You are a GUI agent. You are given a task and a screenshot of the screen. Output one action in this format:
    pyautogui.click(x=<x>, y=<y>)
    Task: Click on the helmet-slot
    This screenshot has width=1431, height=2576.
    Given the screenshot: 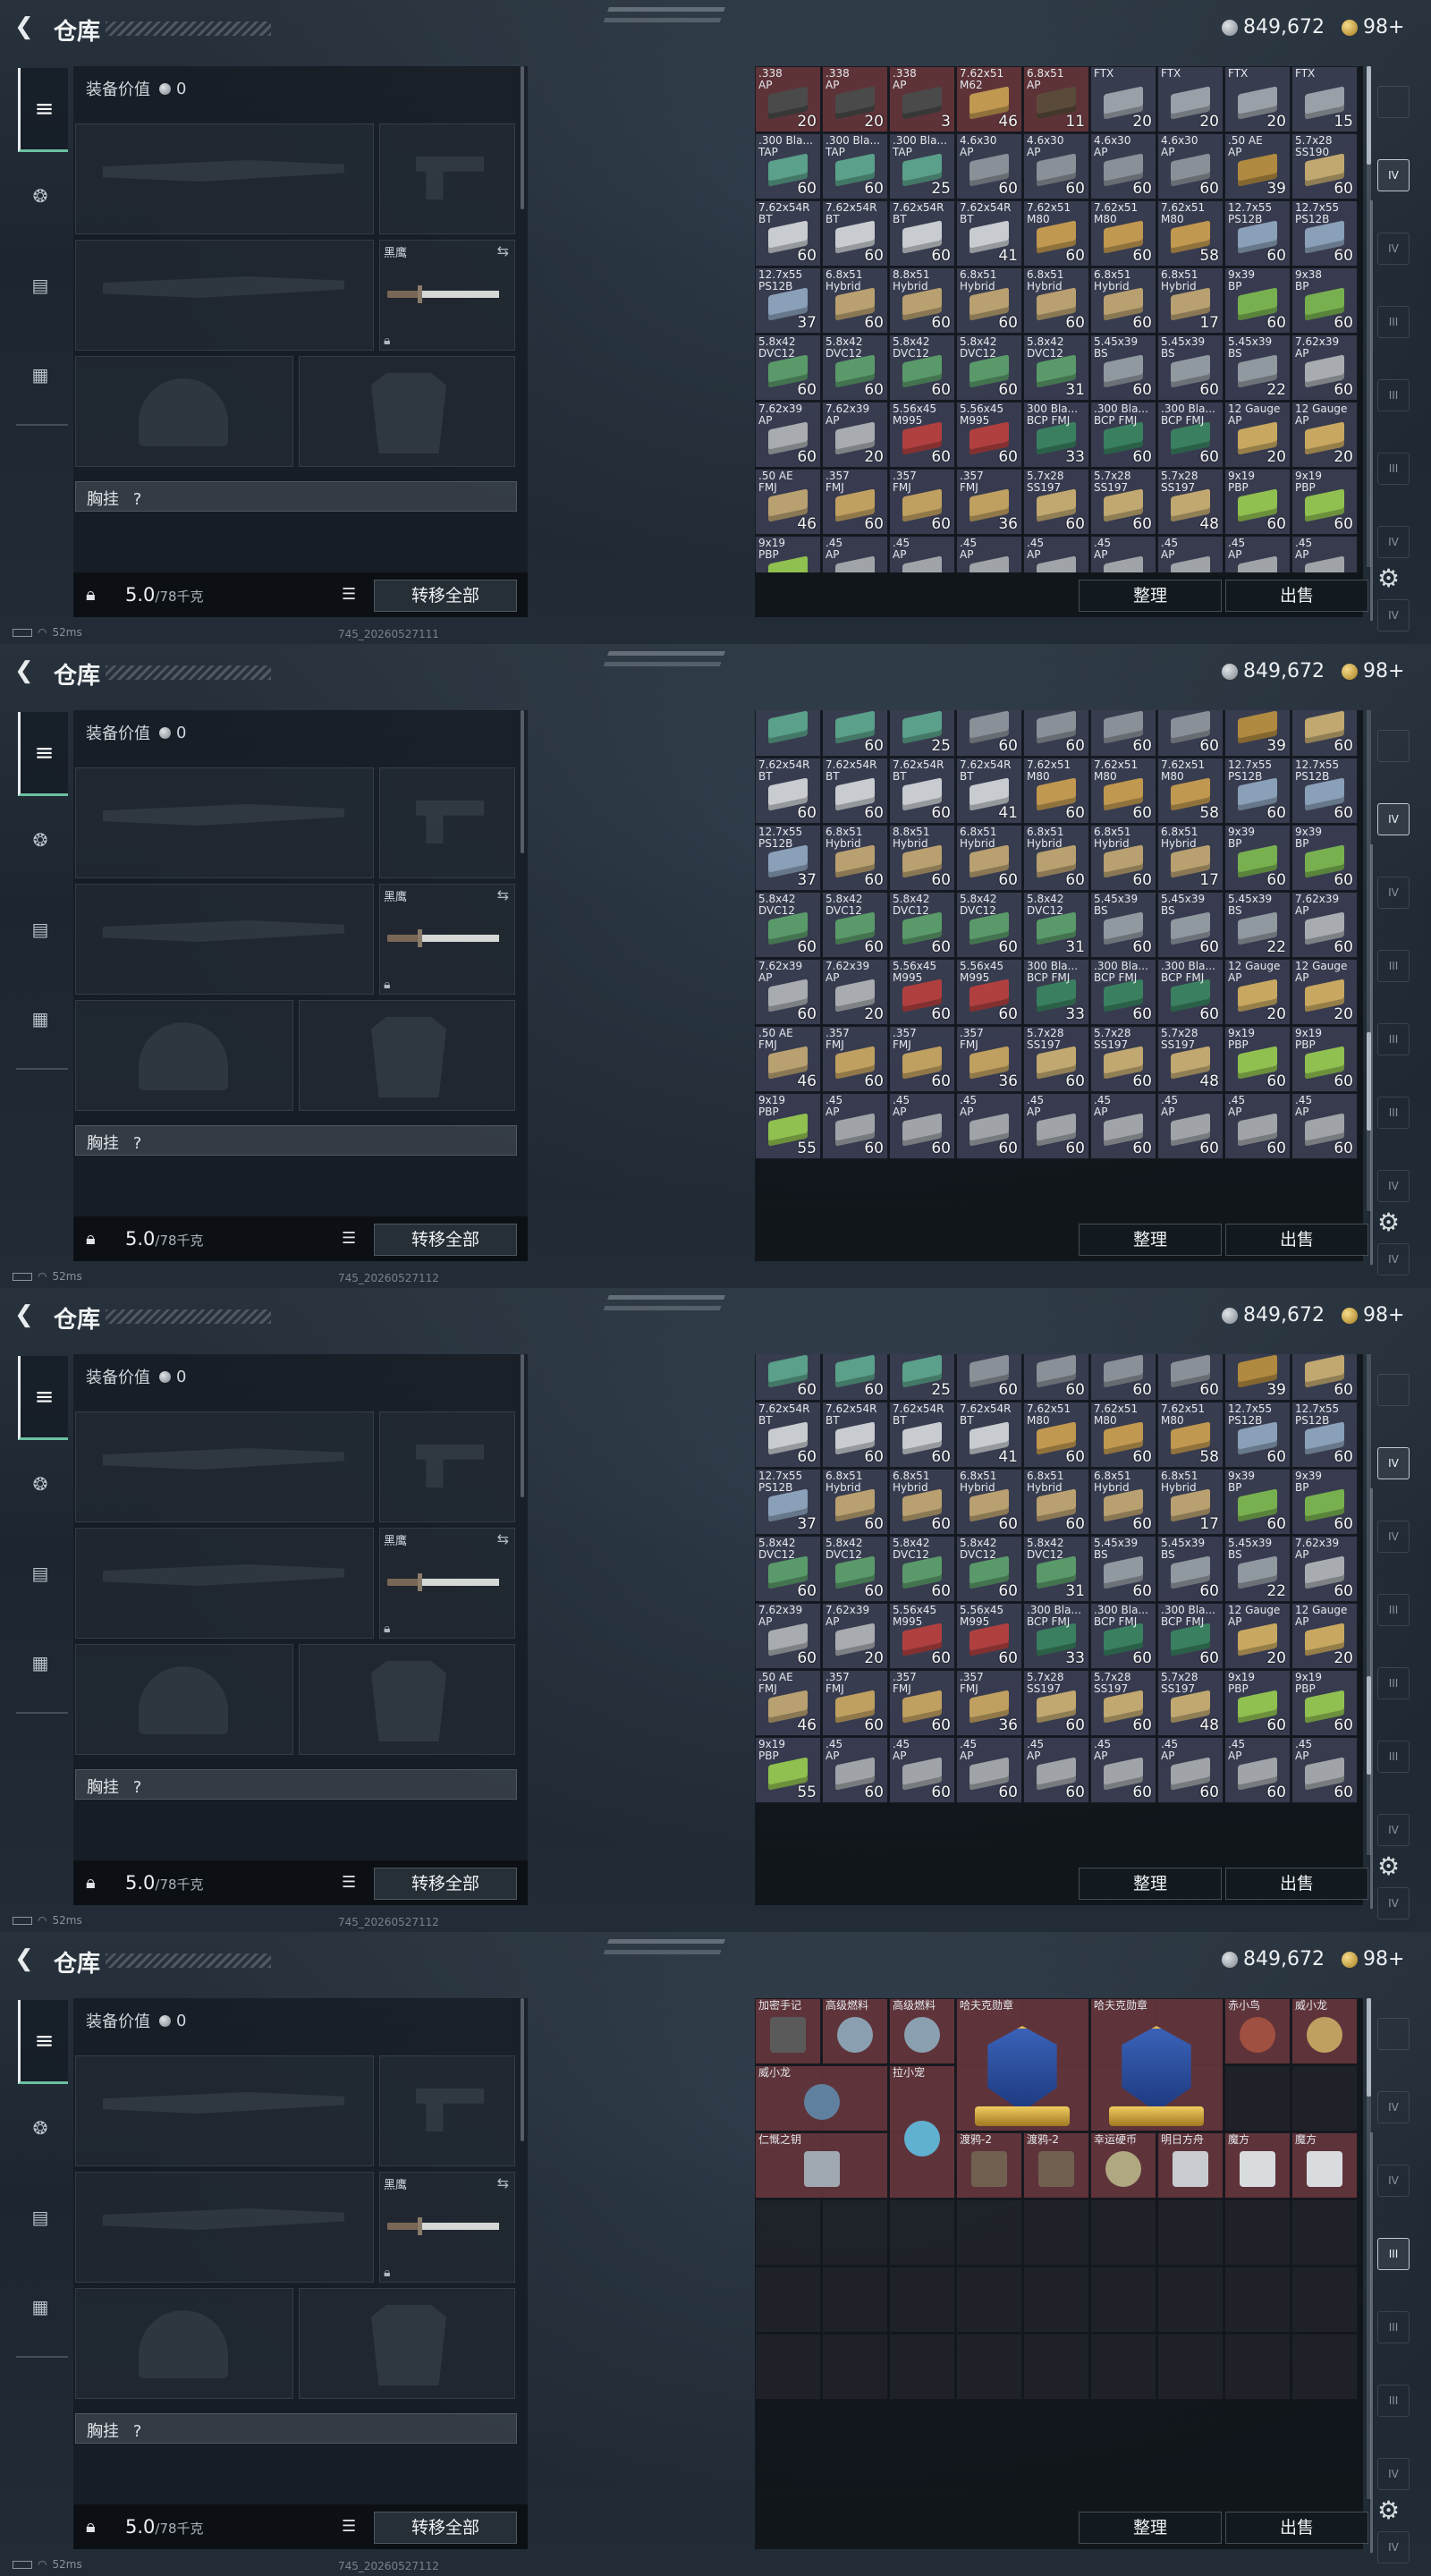 What is the action you would take?
    pyautogui.click(x=184, y=1699)
    